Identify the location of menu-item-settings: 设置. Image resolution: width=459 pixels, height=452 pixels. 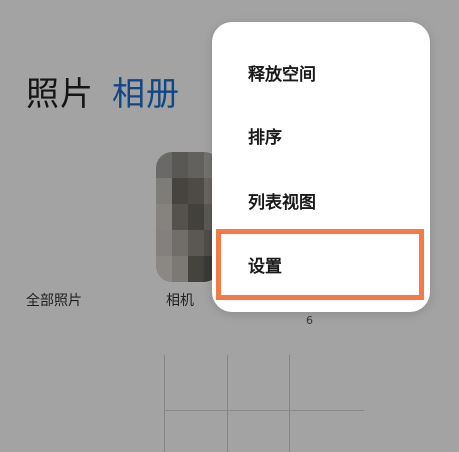
(321, 264).